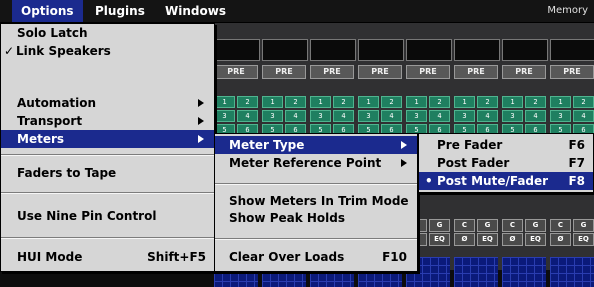  I want to click on menu-item-pre-fader: Pre Fader F6, so click(506, 145).